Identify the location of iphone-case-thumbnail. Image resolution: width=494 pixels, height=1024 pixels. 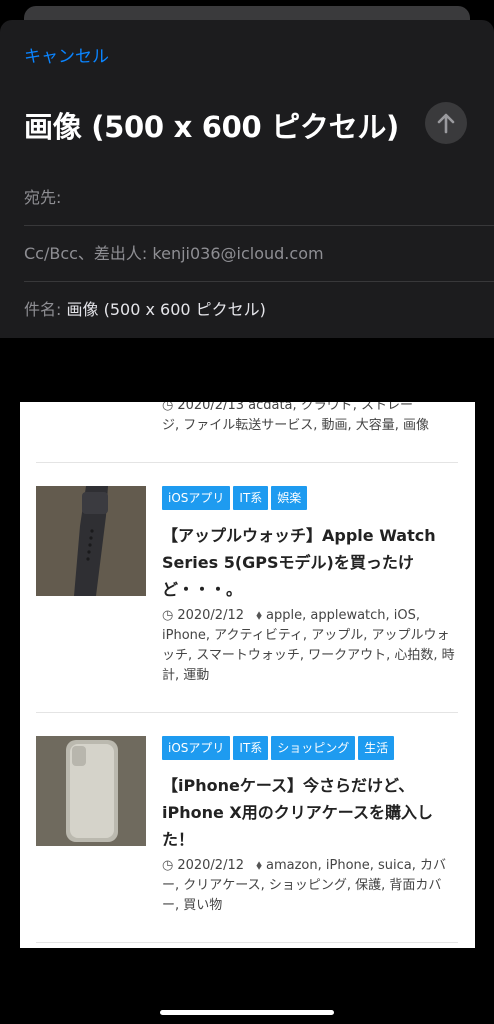
(91, 791).